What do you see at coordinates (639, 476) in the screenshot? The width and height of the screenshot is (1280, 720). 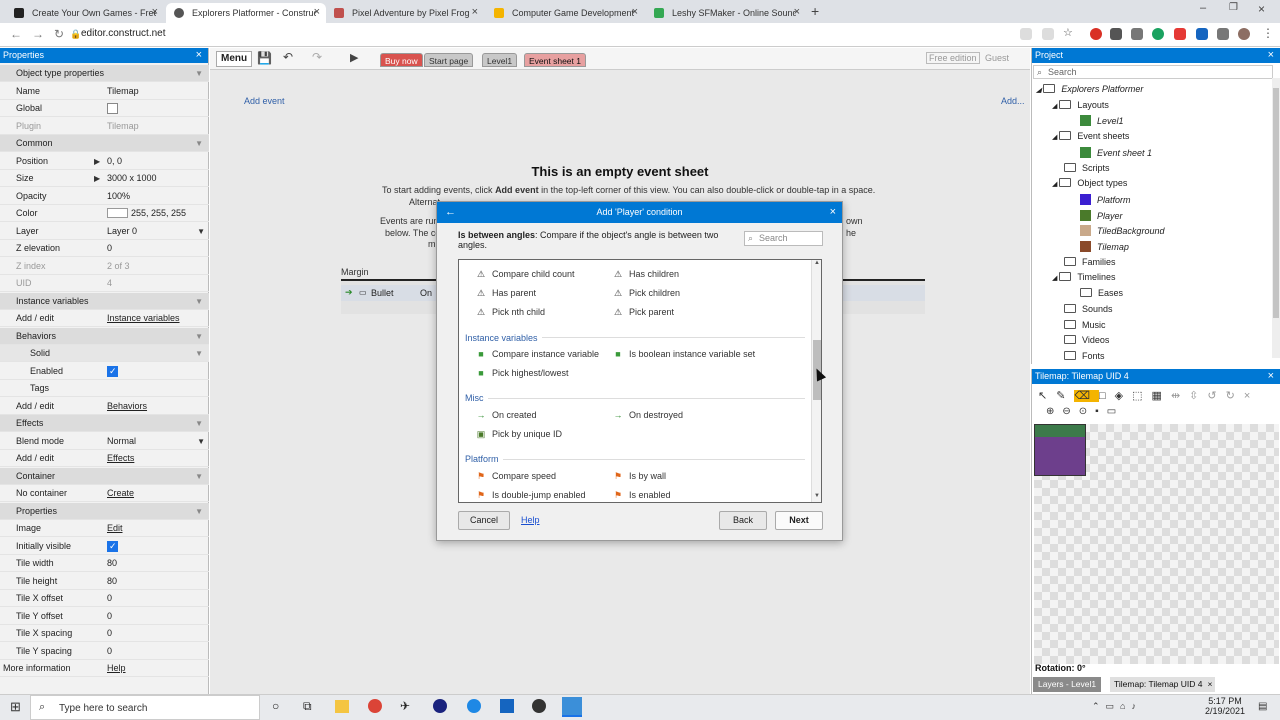 I see `list-item: ⚑ Is by wall` at bounding box center [639, 476].